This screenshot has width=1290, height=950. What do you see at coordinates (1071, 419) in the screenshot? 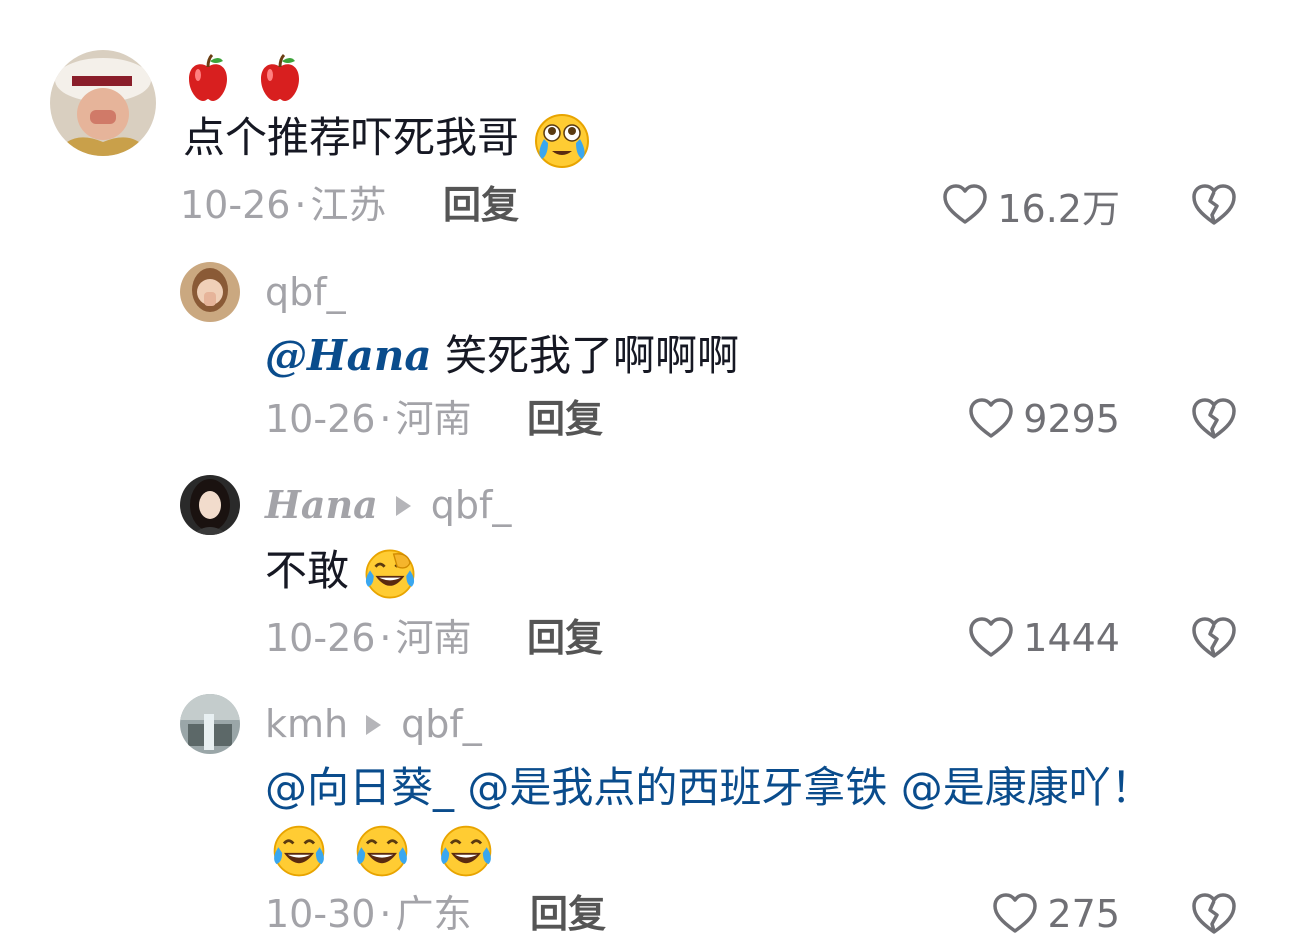
I see `like-count: 9295` at bounding box center [1071, 419].